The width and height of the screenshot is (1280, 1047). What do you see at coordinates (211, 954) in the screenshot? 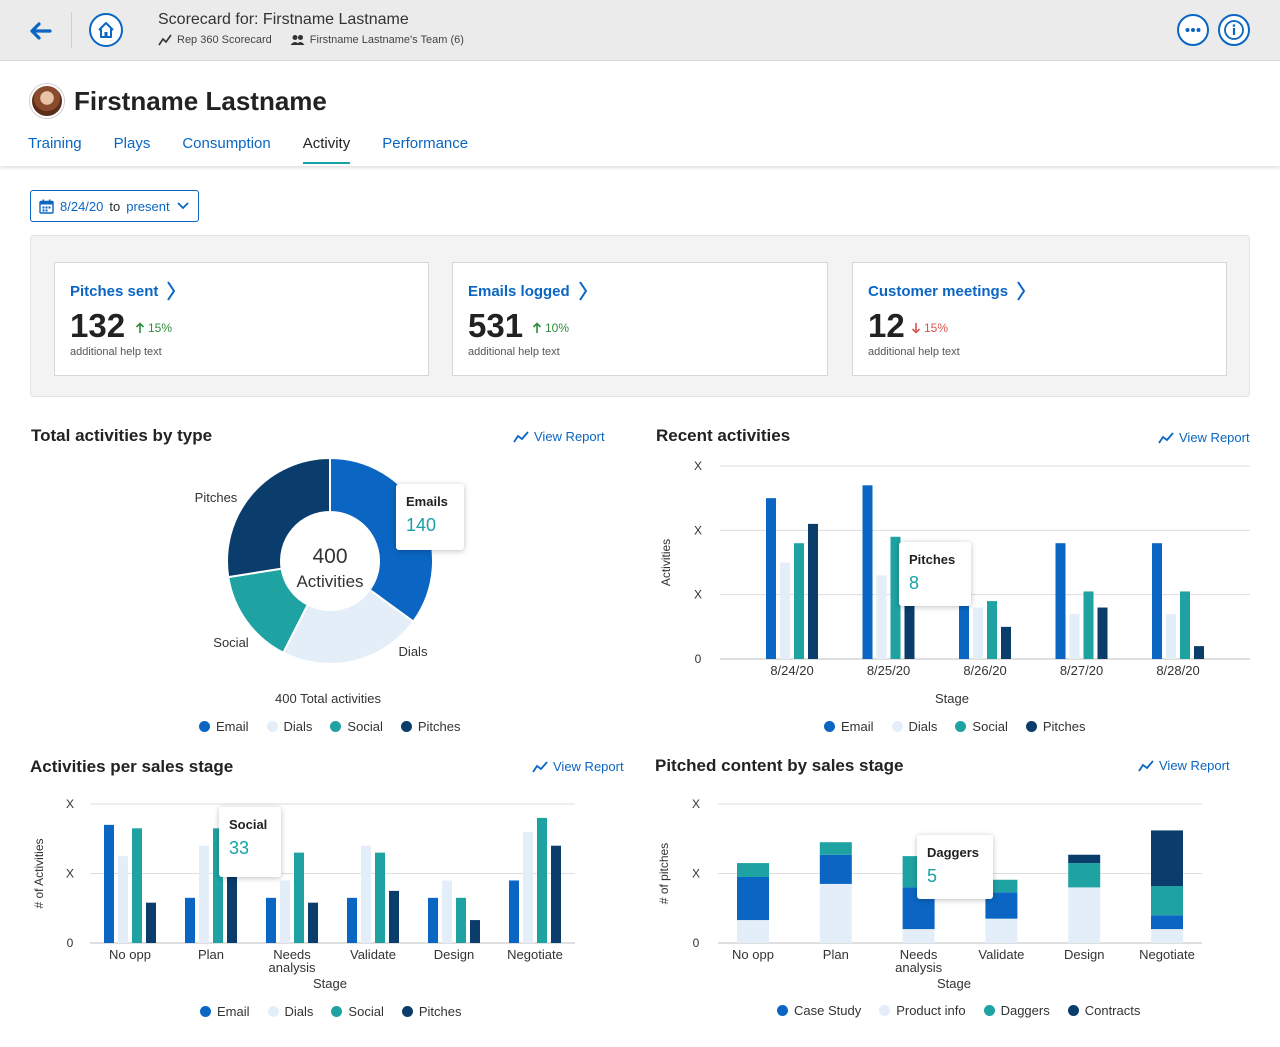
I see `x-tick-label: Plan` at bounding box center [211, 954].